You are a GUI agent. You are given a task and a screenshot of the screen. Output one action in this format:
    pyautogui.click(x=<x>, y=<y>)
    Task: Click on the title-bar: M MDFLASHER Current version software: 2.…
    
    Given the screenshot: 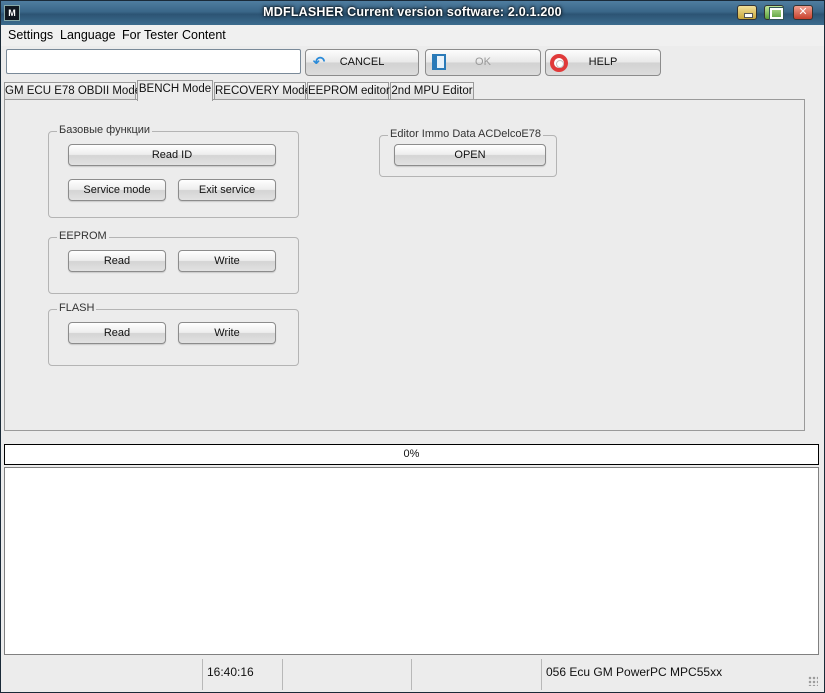 What is the action you would take?
    pyautogui.click(x=412, y=13)
    